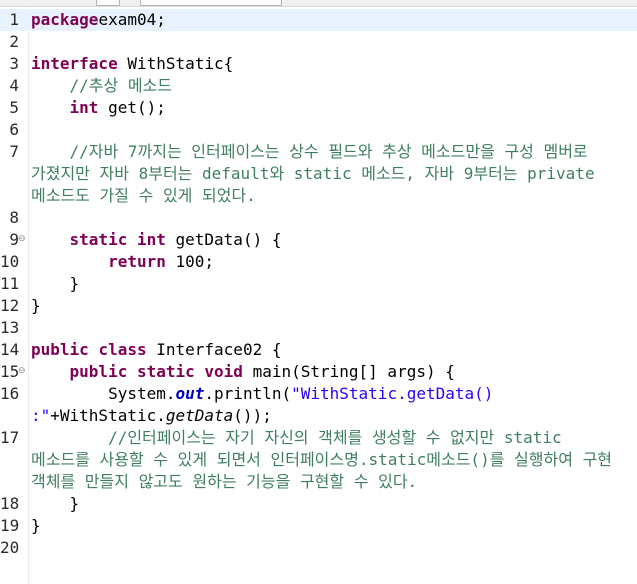  I want to click on keyword: class, so click(122, 349).